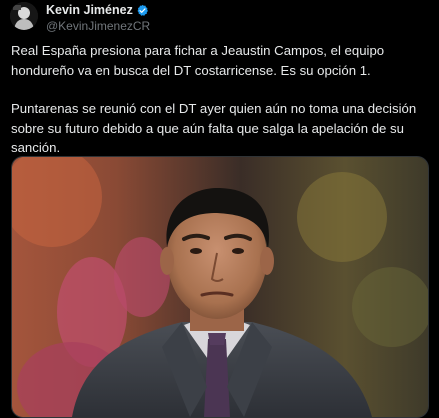 Image resolution: width=439 pixels, height=418 pixels. What do you see at coordinates (89, 10) in the screenshot?
I see `author-display-name: Kevin Jiménez` at bounding box center [89, 10].